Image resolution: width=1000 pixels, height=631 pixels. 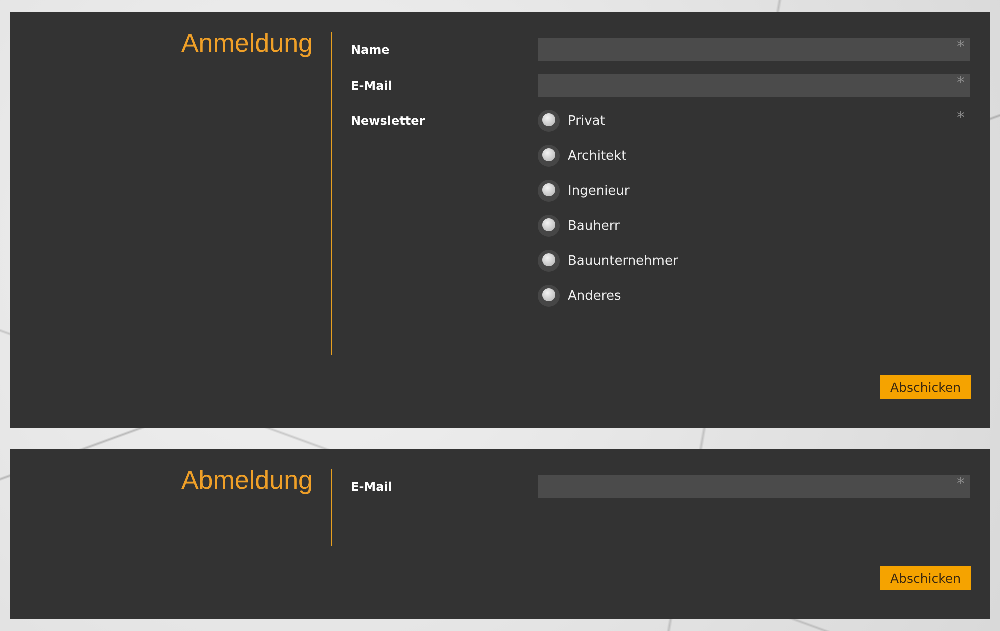 What do you see at coordinates (388, 121) in the screenshot?
I see `field-label: Newsletter` at bounding box center [388, 121].